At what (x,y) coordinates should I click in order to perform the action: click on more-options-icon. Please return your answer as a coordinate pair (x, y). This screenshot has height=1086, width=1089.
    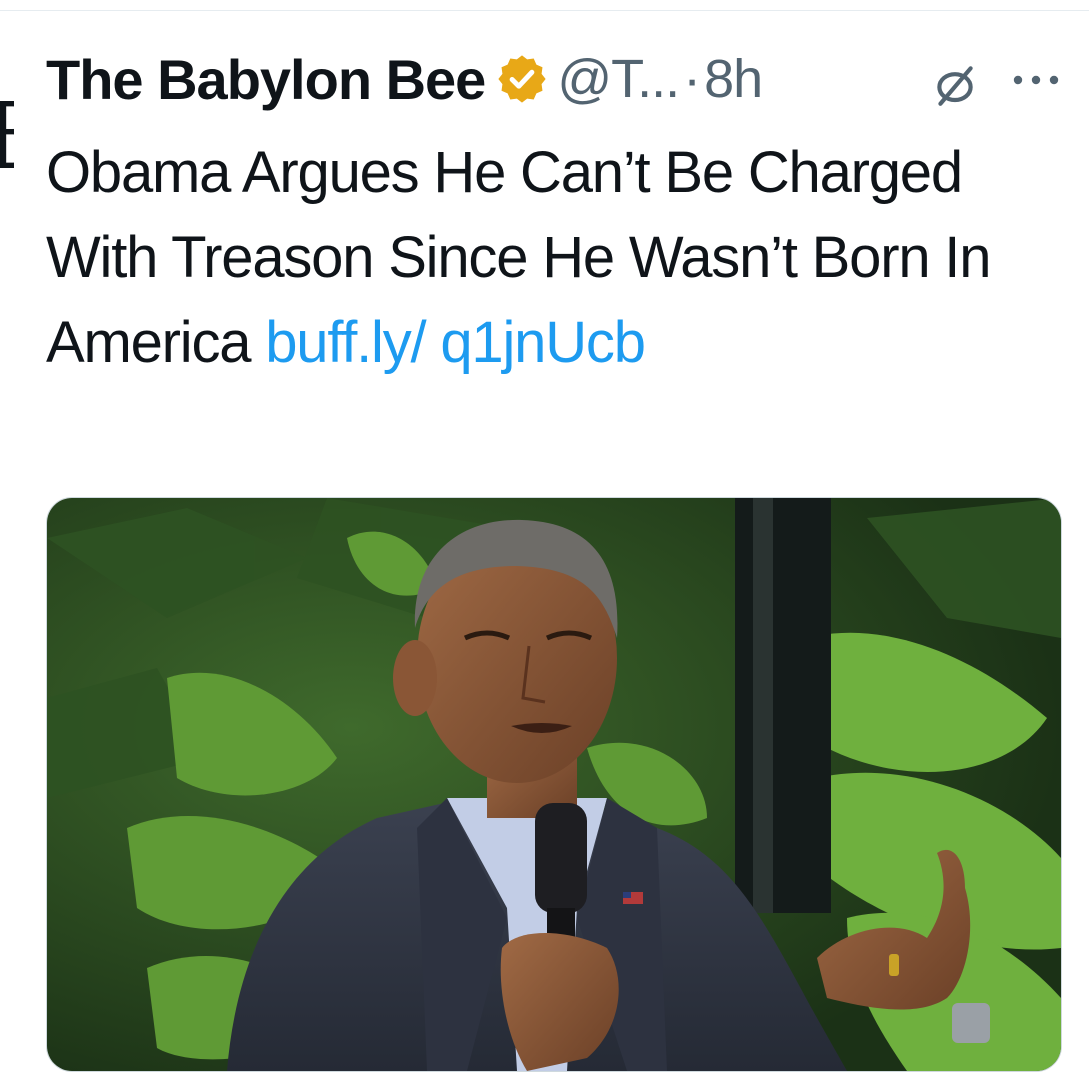
    Looking at the image, I should click on (1036, 80).